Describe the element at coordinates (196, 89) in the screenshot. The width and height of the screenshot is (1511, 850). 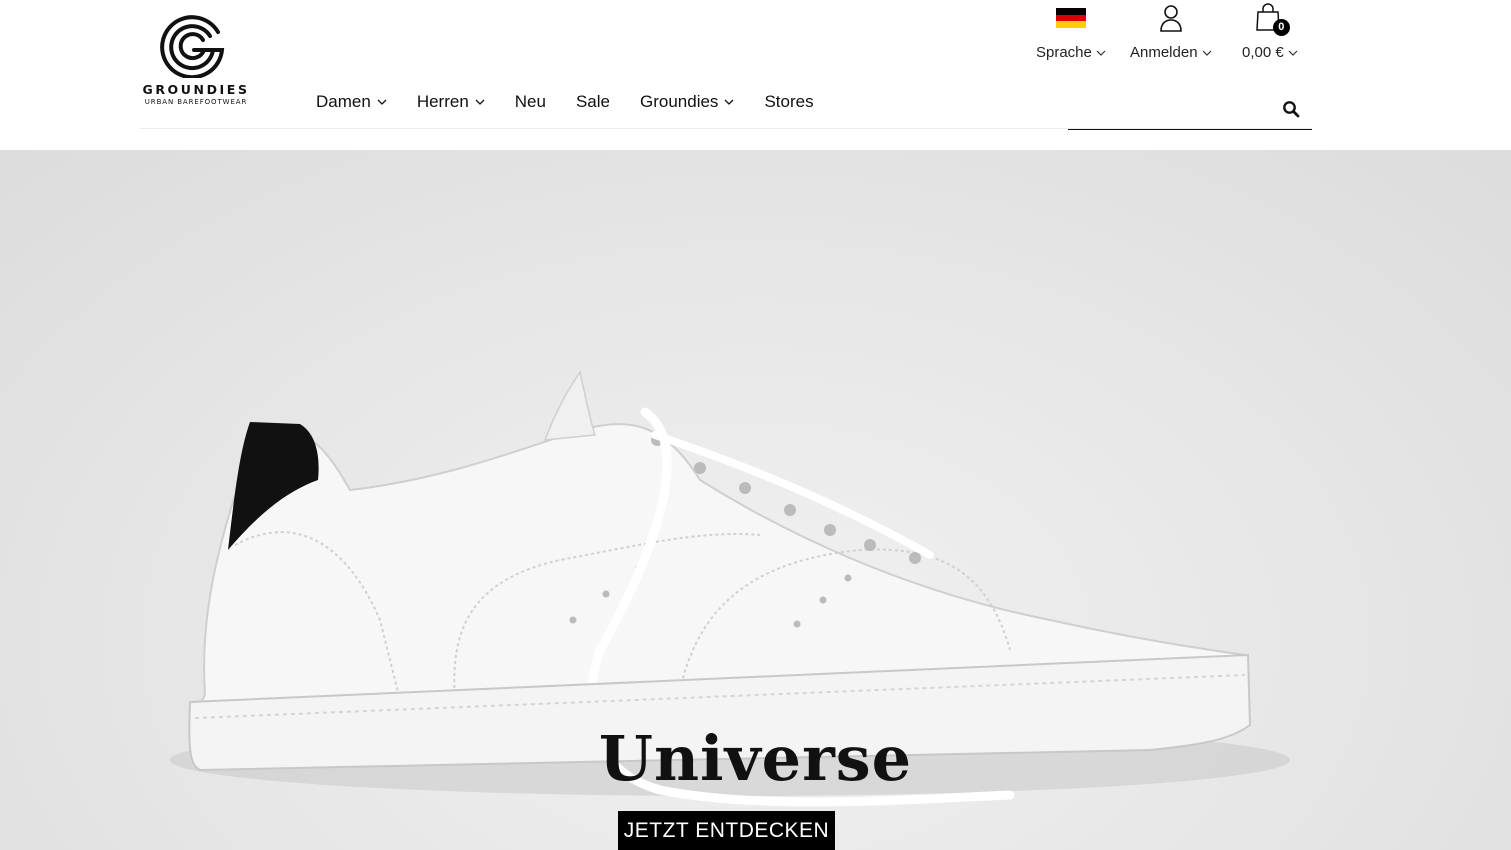
I see `brand-name: GROUNDIES` at that location.